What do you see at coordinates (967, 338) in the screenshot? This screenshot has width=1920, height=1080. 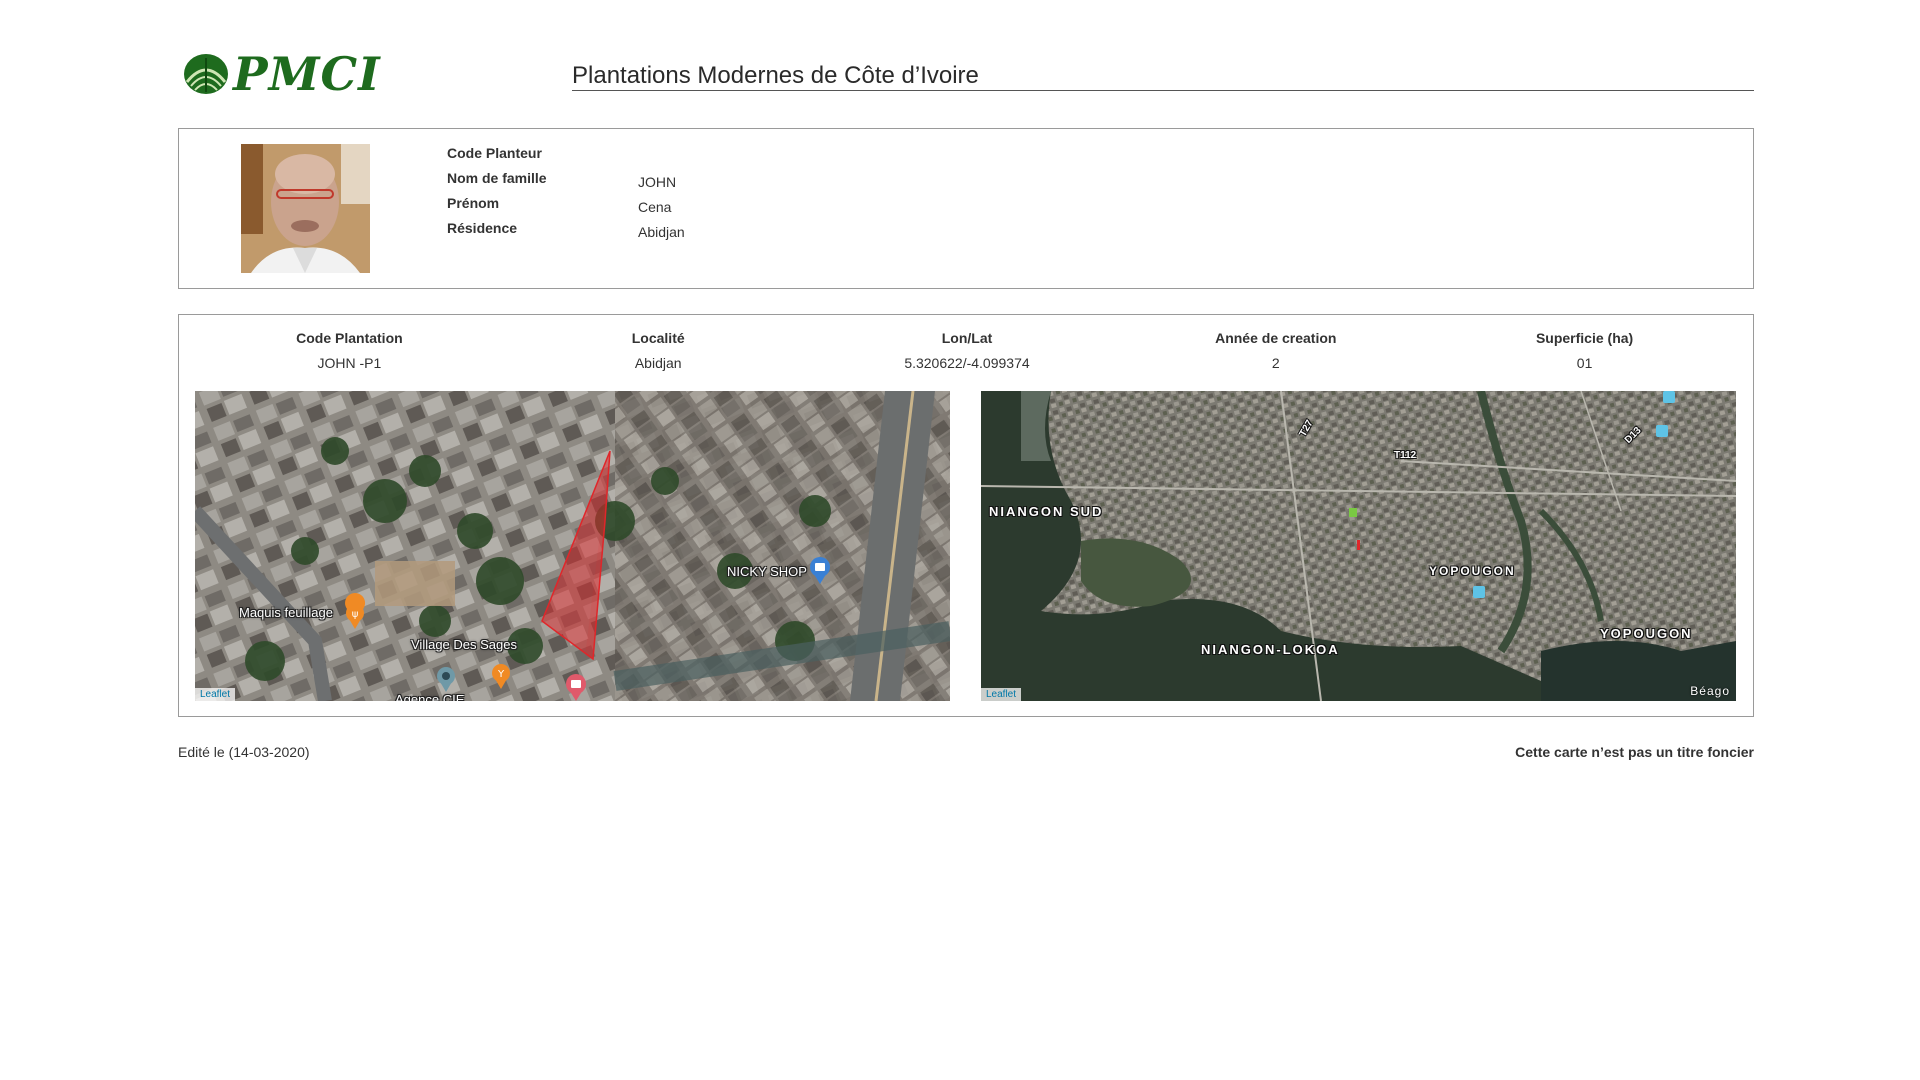 I see `column-header: Lon/Lat` at bounding box center [967, 338].